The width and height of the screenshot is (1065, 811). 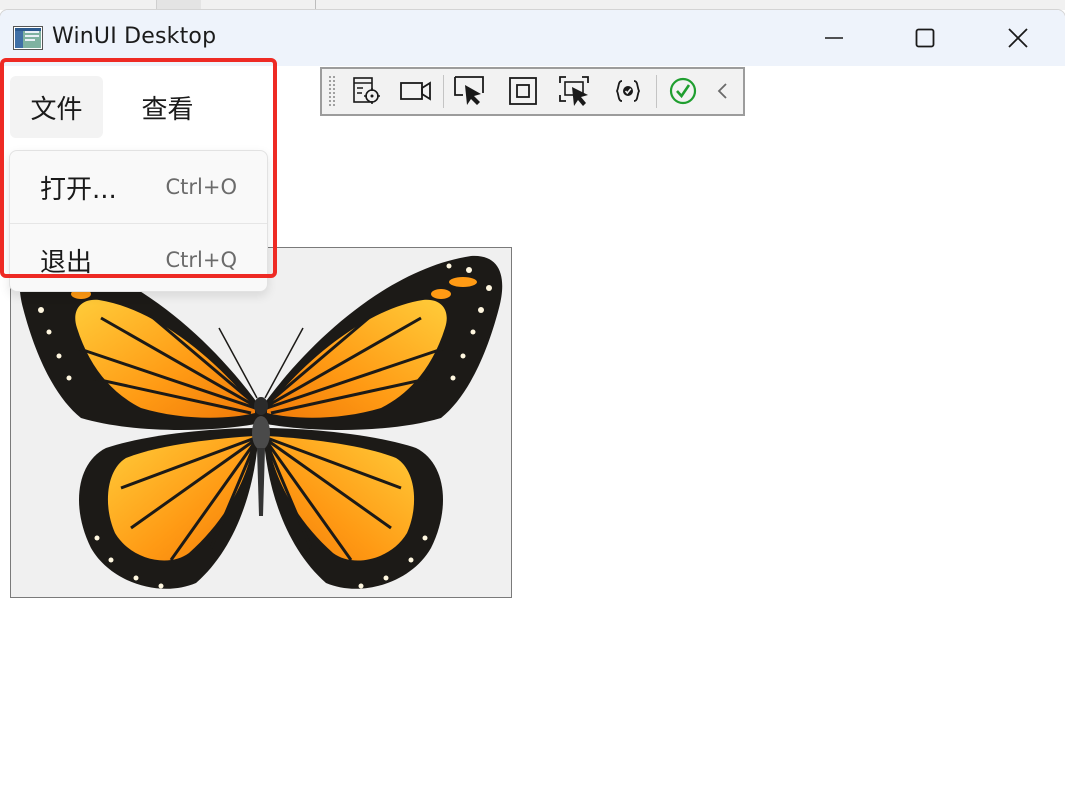 I want to click on menu-item-open: 打开... Ctrl+O, so click(x=138, y=187).